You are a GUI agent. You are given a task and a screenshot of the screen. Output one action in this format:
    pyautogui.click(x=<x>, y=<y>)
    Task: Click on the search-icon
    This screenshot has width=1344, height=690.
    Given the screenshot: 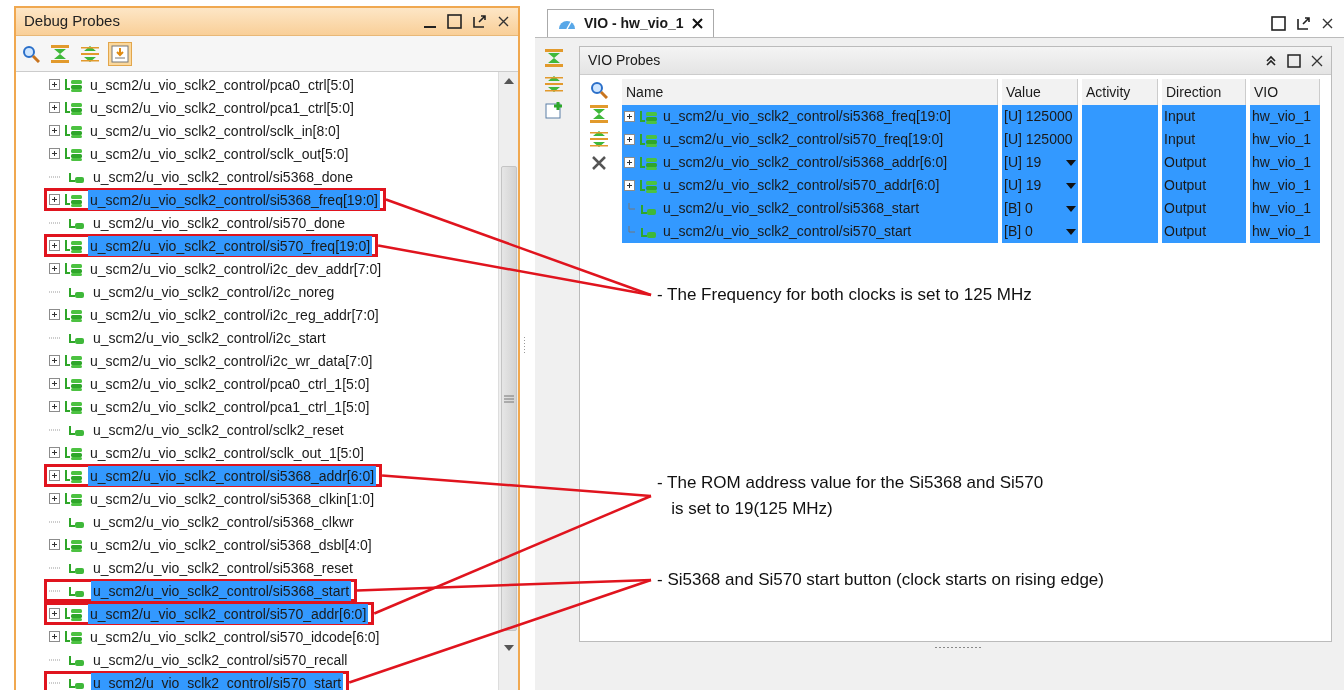 What is the action you would take?
    pyautogui.click(x=599, y=90)
    